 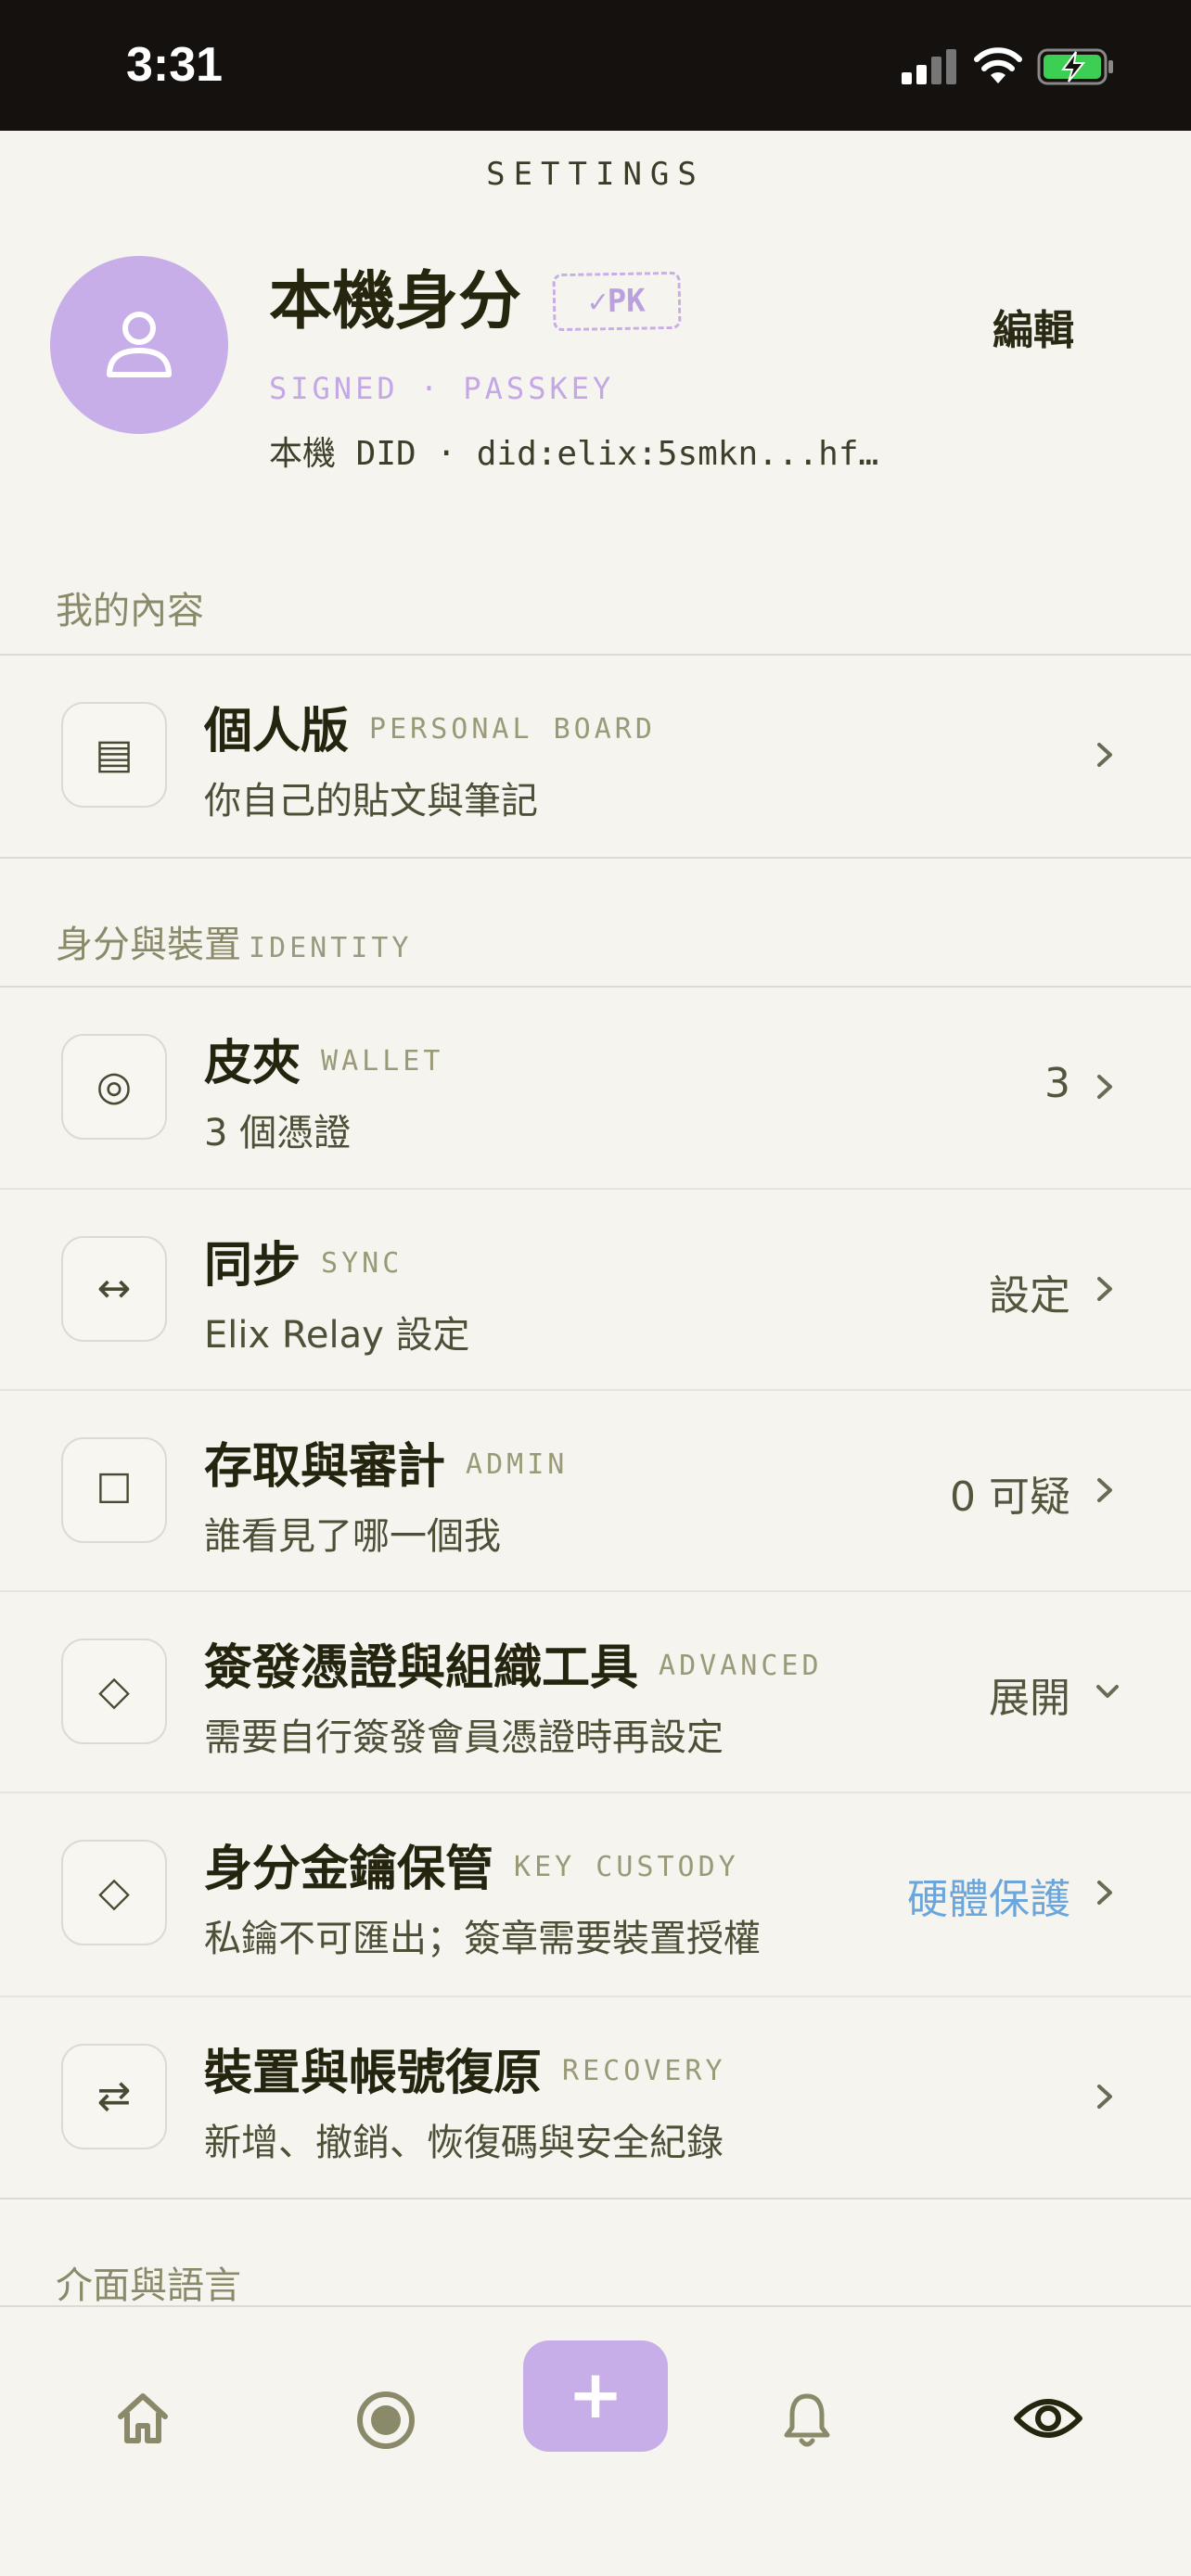 What do you see at coordinates (517, 1464) in the screenshot?
I see `row-tag: ADMIN` at bounding box center [517, 1464].